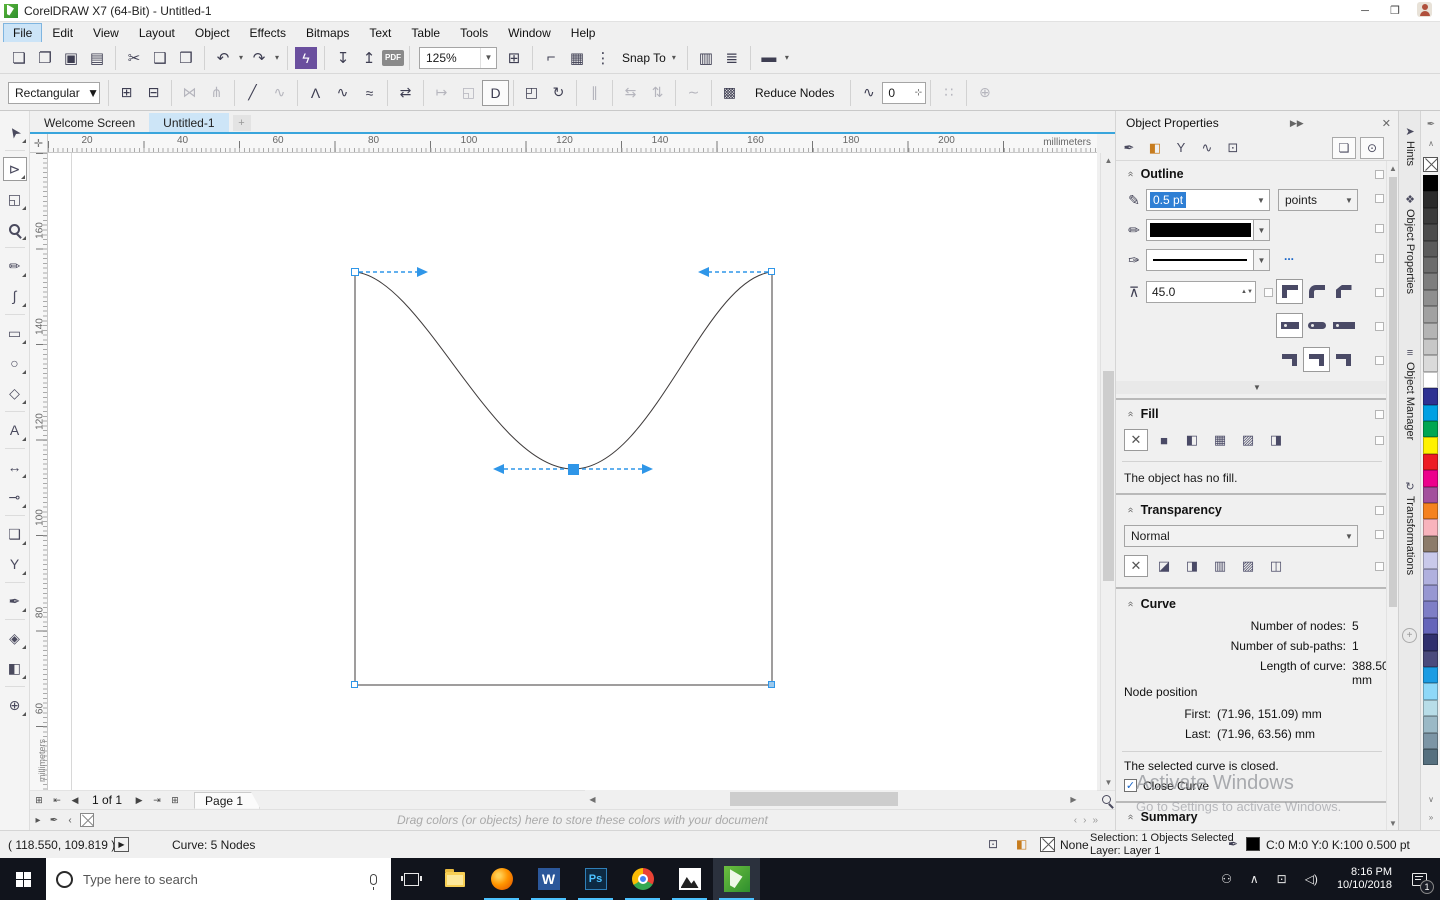 This screenshot has width=1440, height=900. What do you see at coordinates (1372, 147) in the screenshot?
I see `preview-toggle-button: ⊙` at bounding box center [1372, 147].